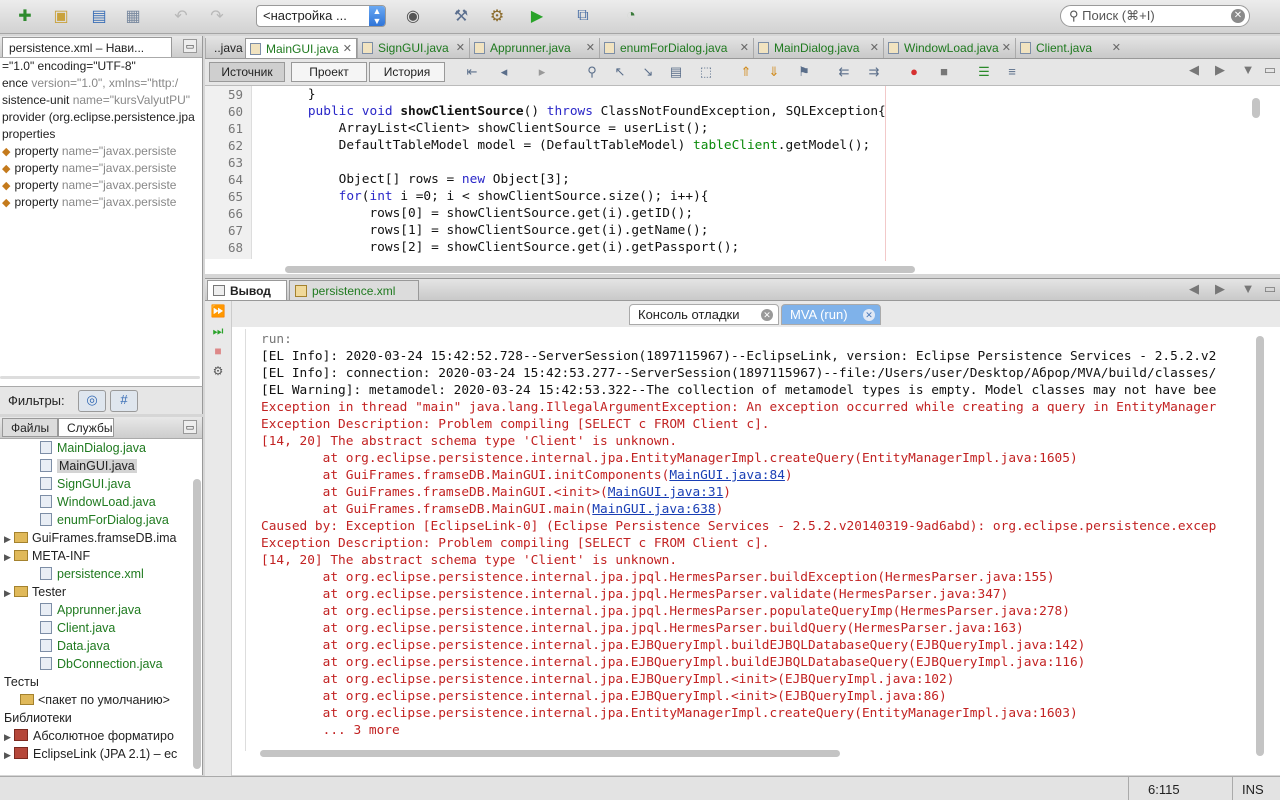 This screenshot has width=1280, height=800. What do you see at coordinates (181, 16) in the screenshot?
I see `undo-icon: ↶` at bounding box center [181, 16].